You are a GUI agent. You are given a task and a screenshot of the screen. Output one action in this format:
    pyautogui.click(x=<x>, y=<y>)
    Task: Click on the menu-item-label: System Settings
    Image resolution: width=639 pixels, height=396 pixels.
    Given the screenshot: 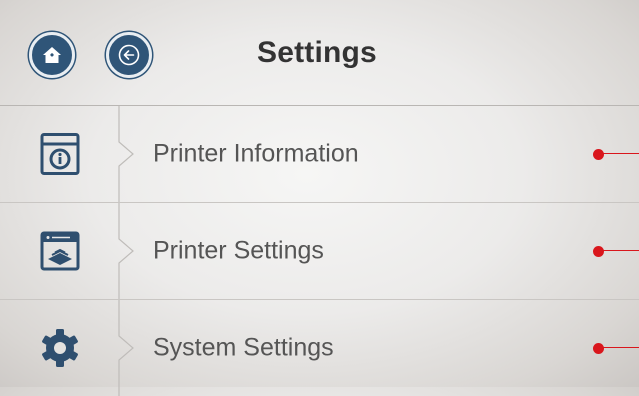 What is the action you would take?
    pyautogui.click(x=243, y=347)
    